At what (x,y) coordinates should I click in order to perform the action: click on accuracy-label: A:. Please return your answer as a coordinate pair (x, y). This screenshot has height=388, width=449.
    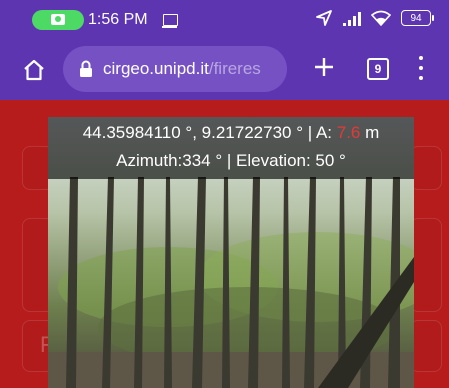
    Looking at the image, I should click on (324, 132).